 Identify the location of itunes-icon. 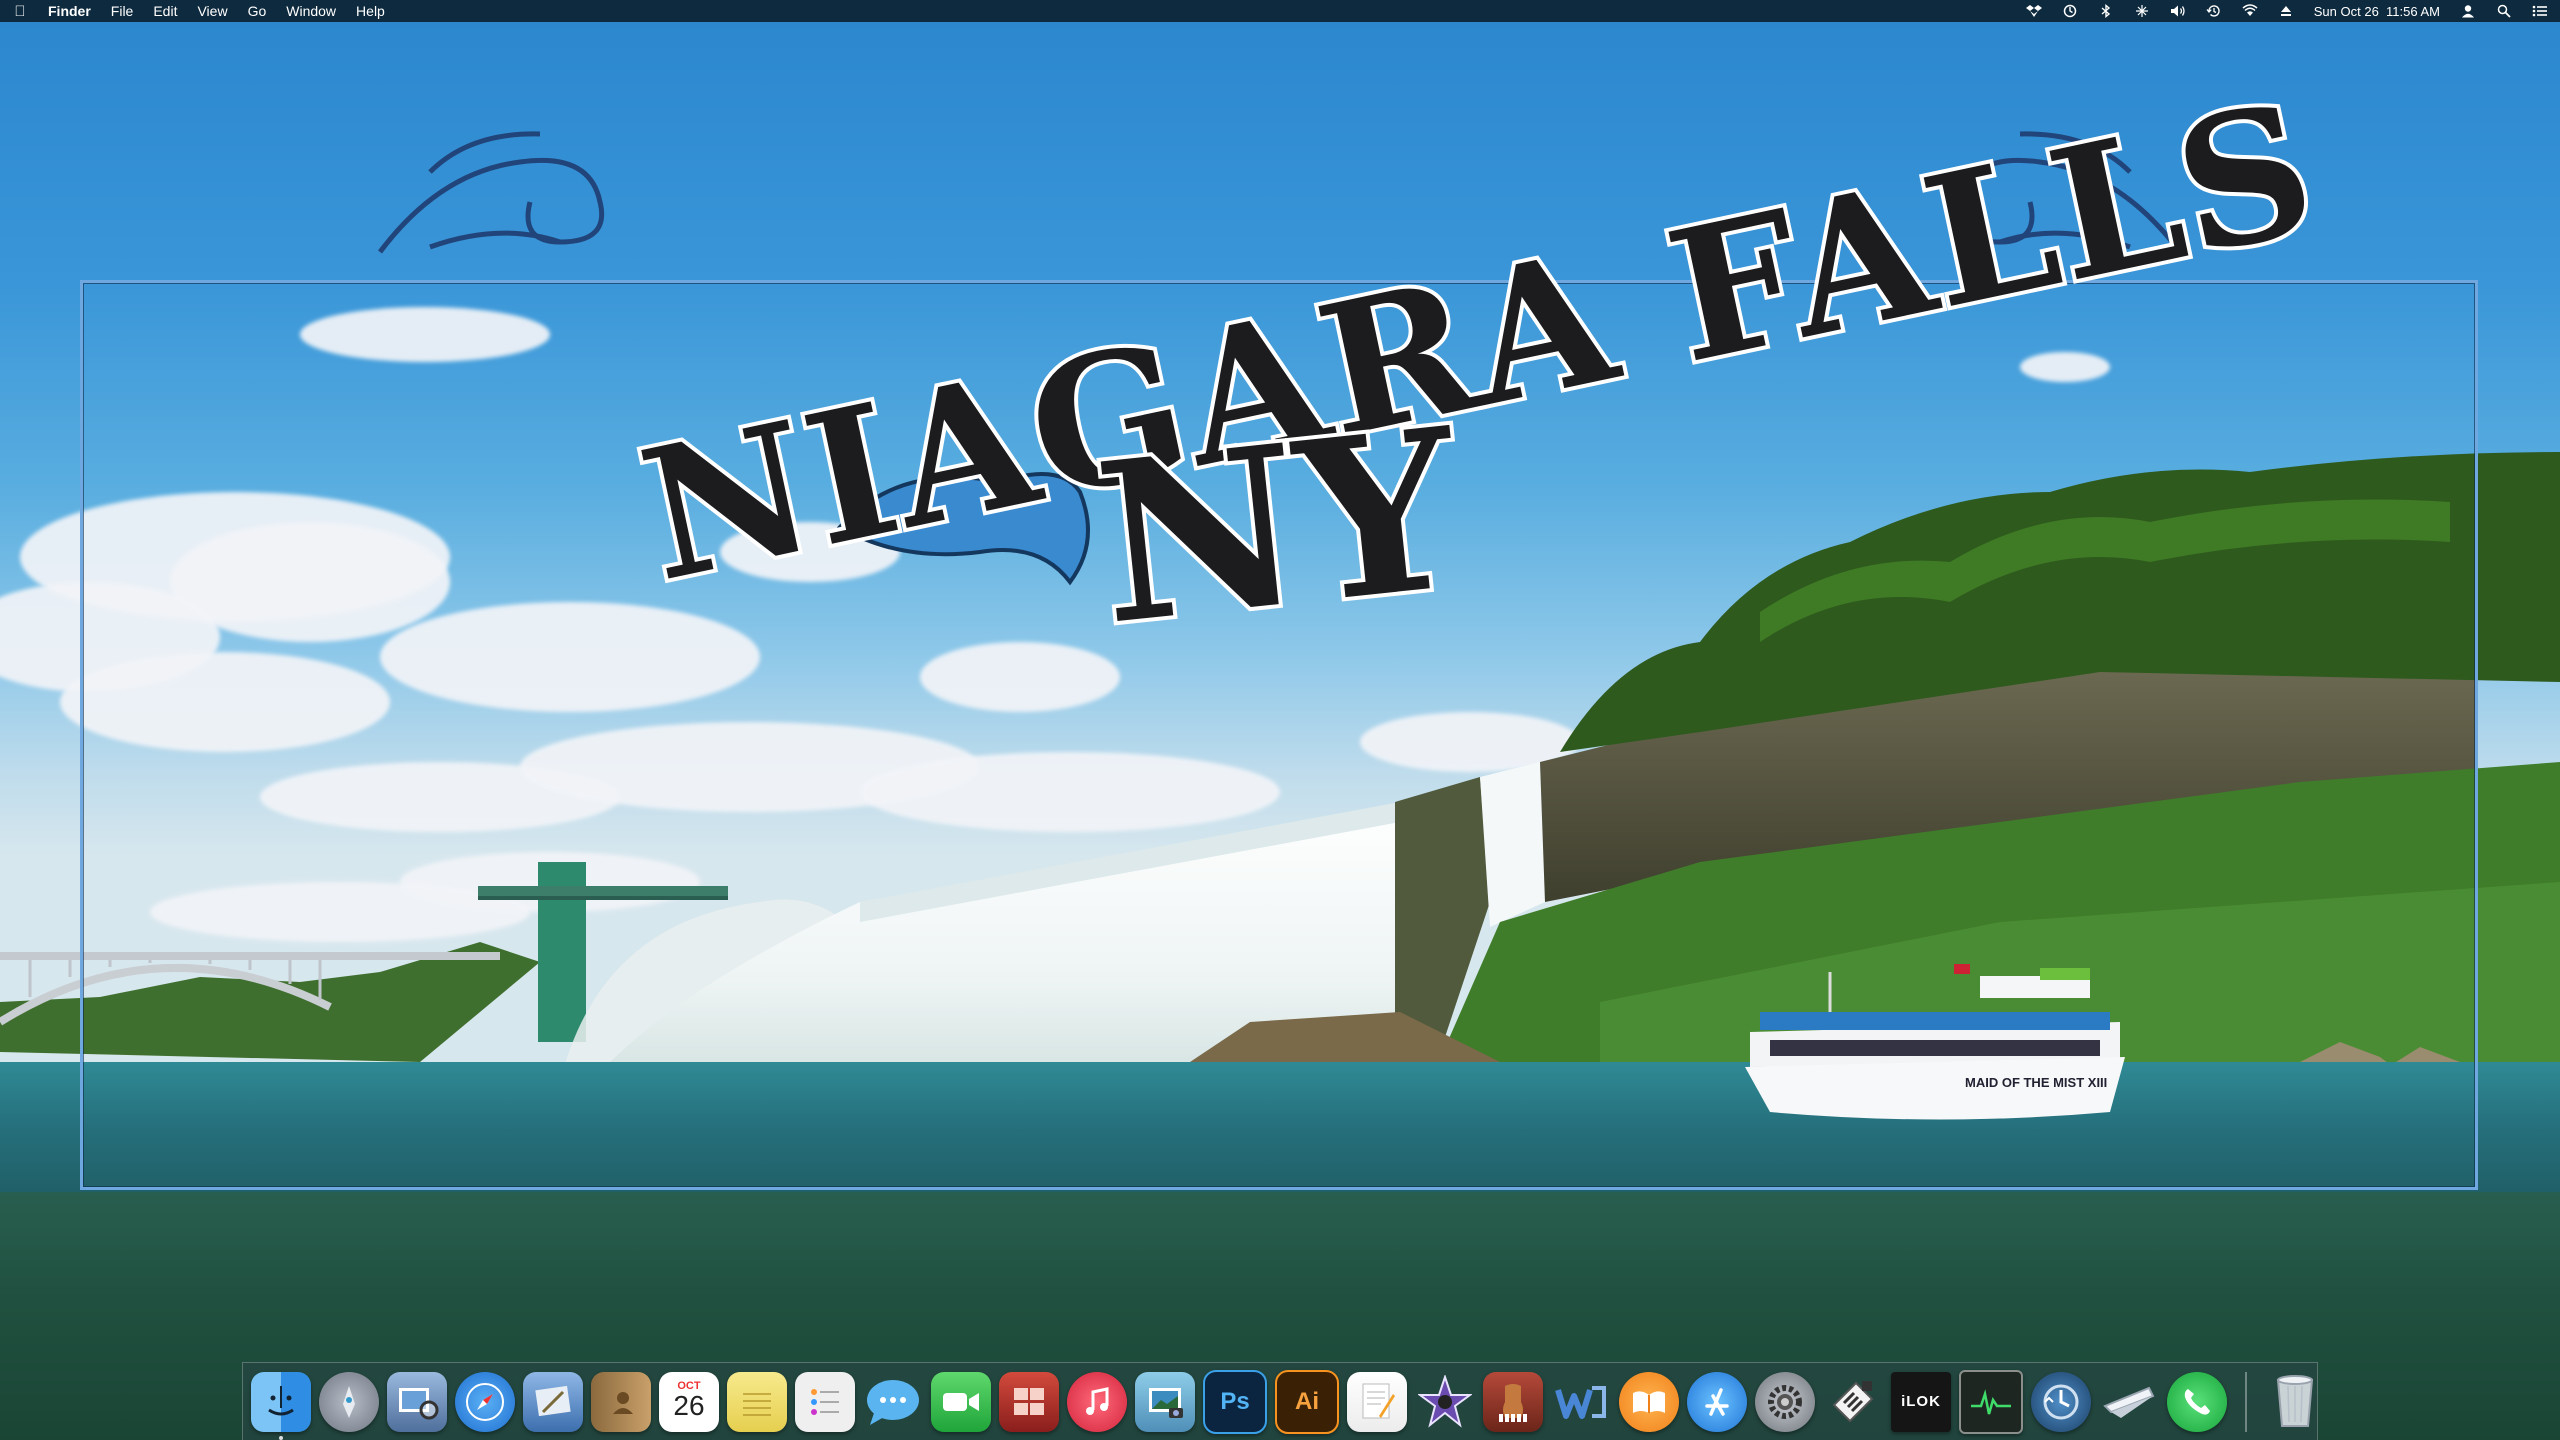
(1097, 1401).